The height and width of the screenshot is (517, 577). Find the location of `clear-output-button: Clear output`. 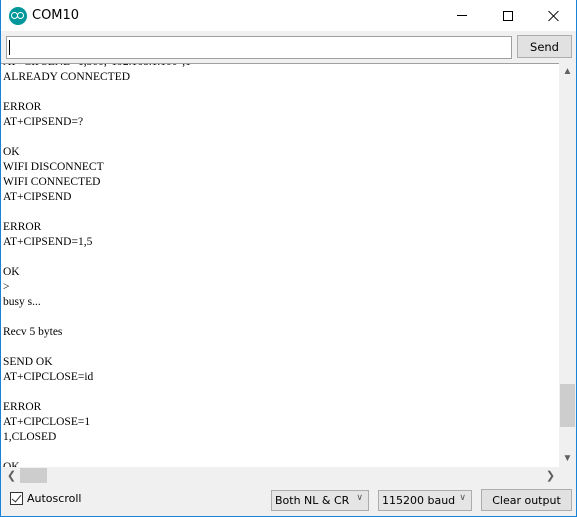

clear-output-button: Clear output is located at coordinates (526, 500).